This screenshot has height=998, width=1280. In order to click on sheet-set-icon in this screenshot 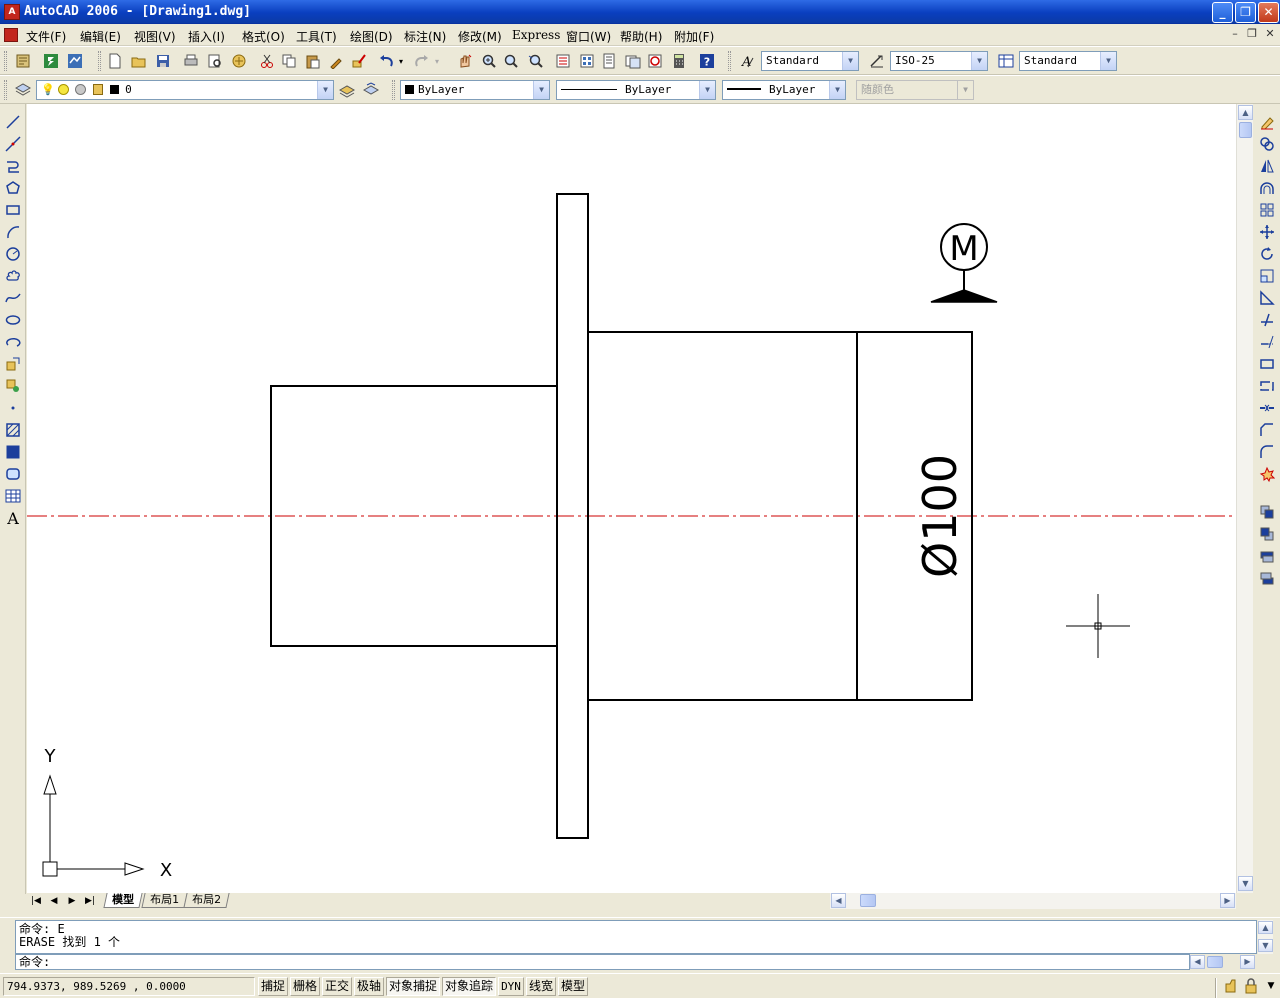, I will do `click(75, 61)`.